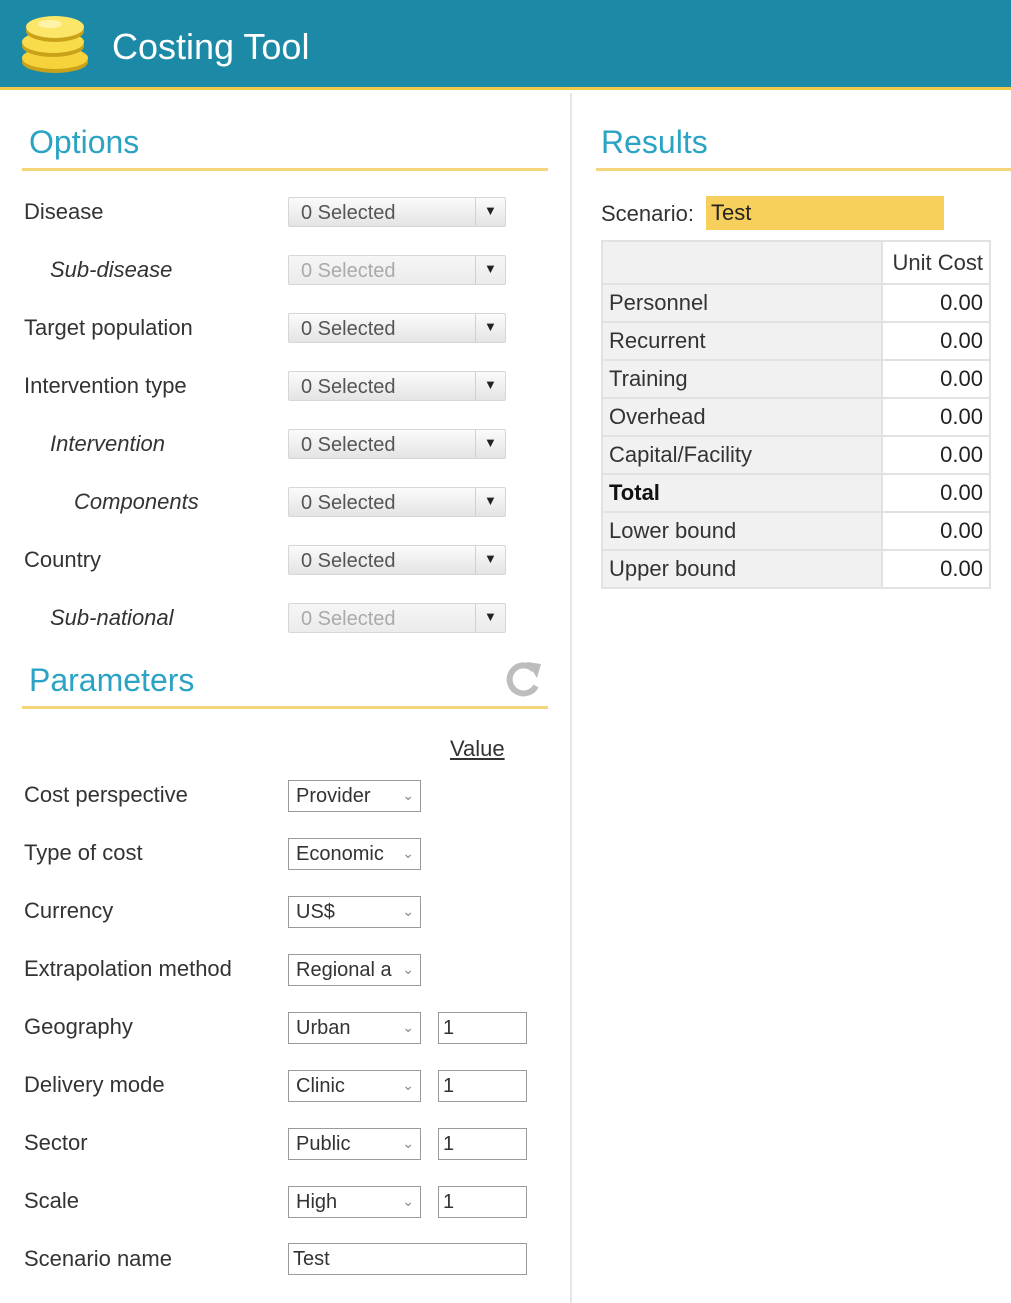 The image size is (1011, 1303). What do you see at coordinates (107, 443) in the screenshot?
I see `intervention-label: Intervention` at bounding box center [107, 443].